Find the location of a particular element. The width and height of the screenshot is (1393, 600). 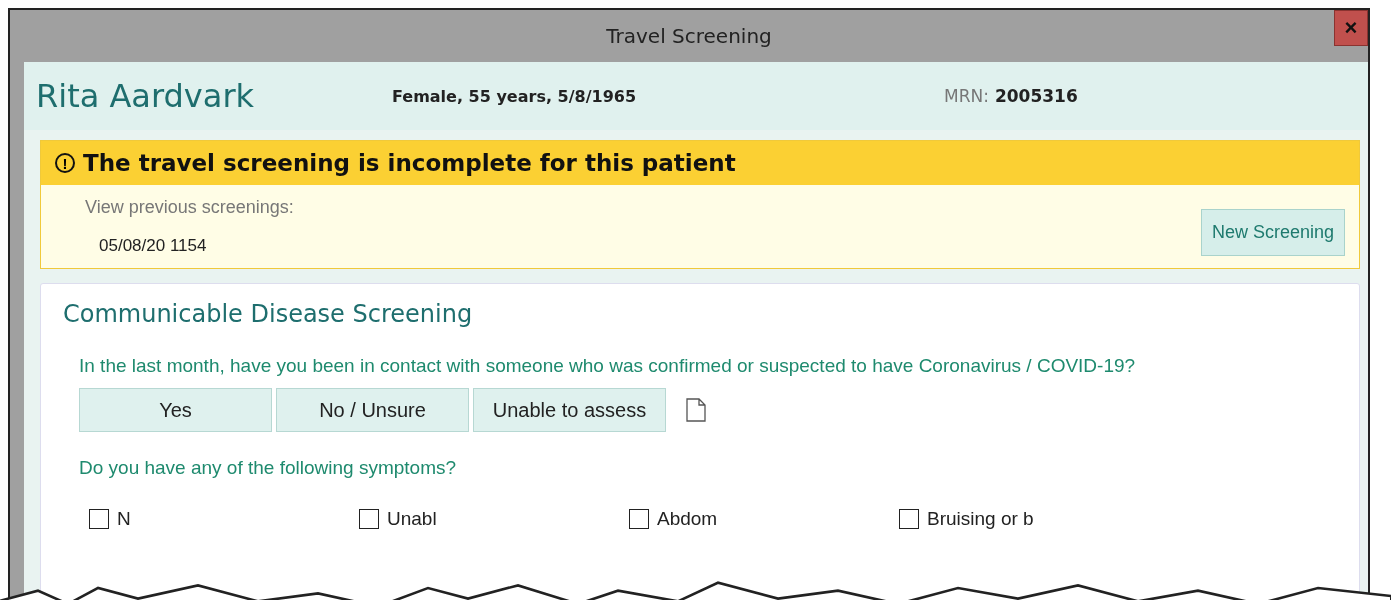

question-text: Do you have any of the following symptoms? is located at coordinates (268, 468).